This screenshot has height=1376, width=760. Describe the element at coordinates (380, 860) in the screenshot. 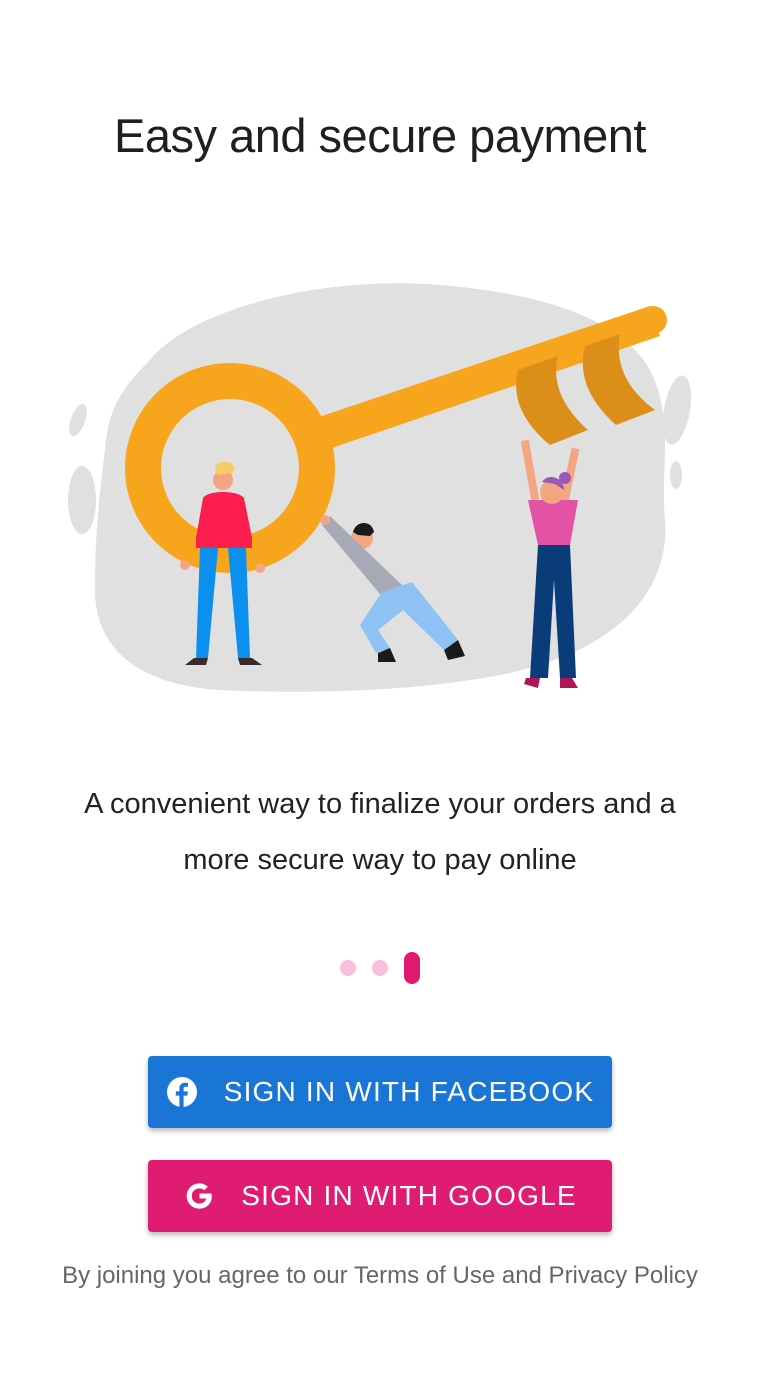

I see `description-line-2: more secure way to pay online` at that location.